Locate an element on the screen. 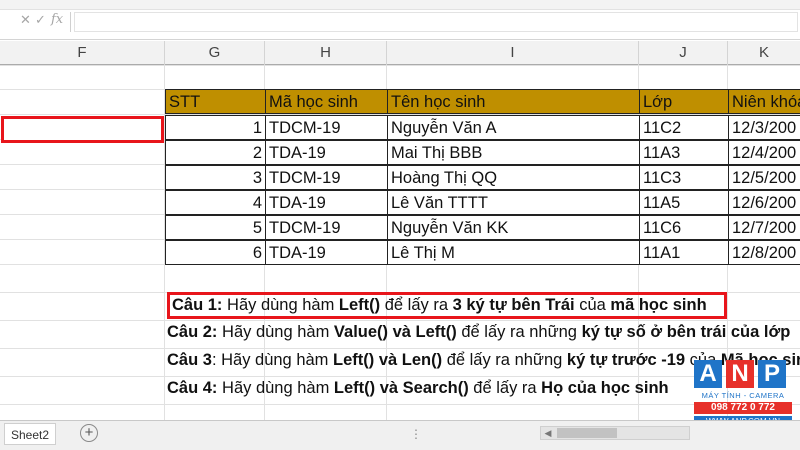  table-cell-nien-khoa: 12/6/200 is located at coordinates (764, 202).